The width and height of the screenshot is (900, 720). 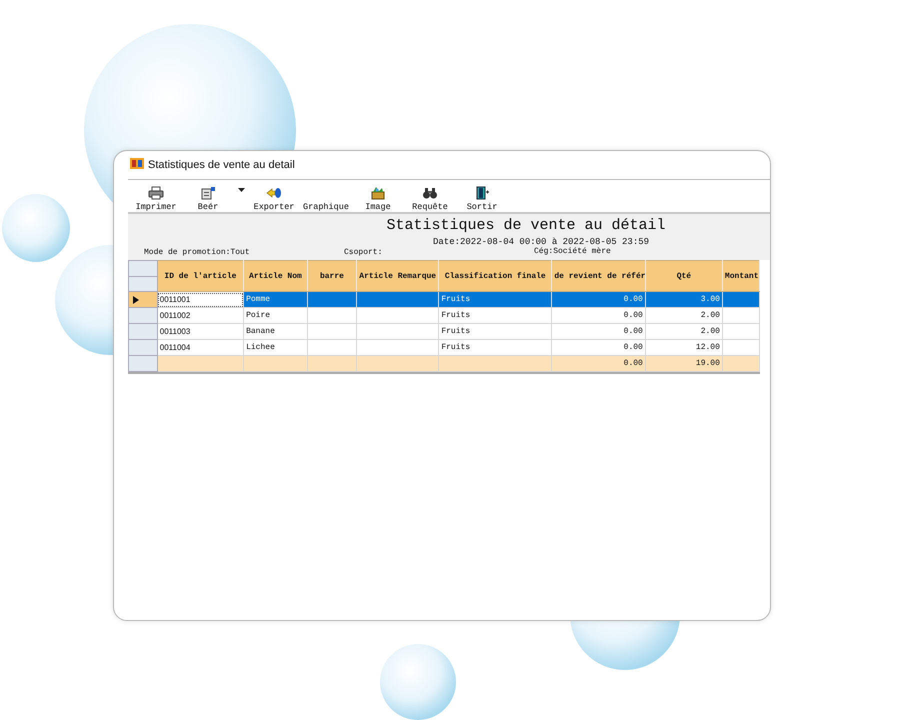 I want to click on toolbar-button: Imprimer, so click(x=156, y=198).